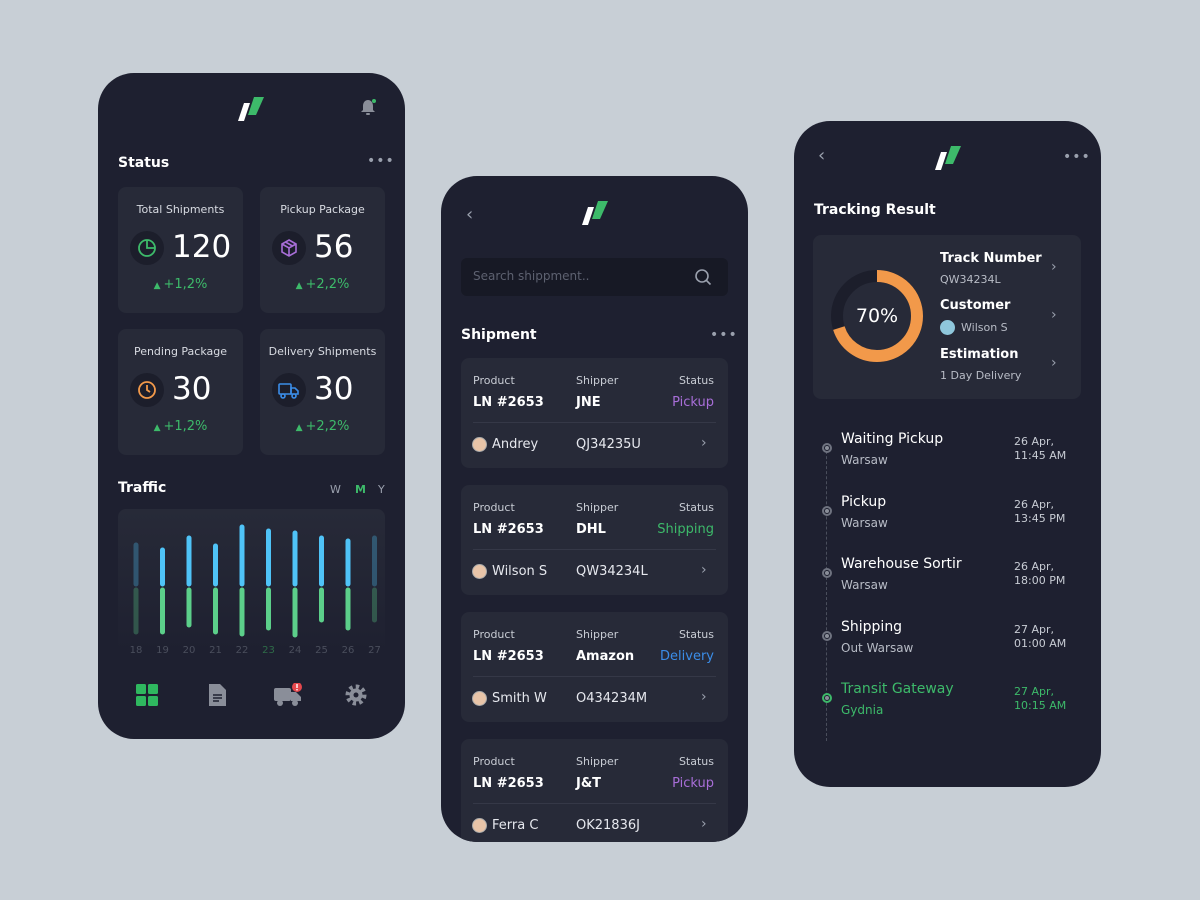 This screenshot has height=900, width=1200. I want to click on timeline-hour: 10:15 AM, so click(1040, 705).